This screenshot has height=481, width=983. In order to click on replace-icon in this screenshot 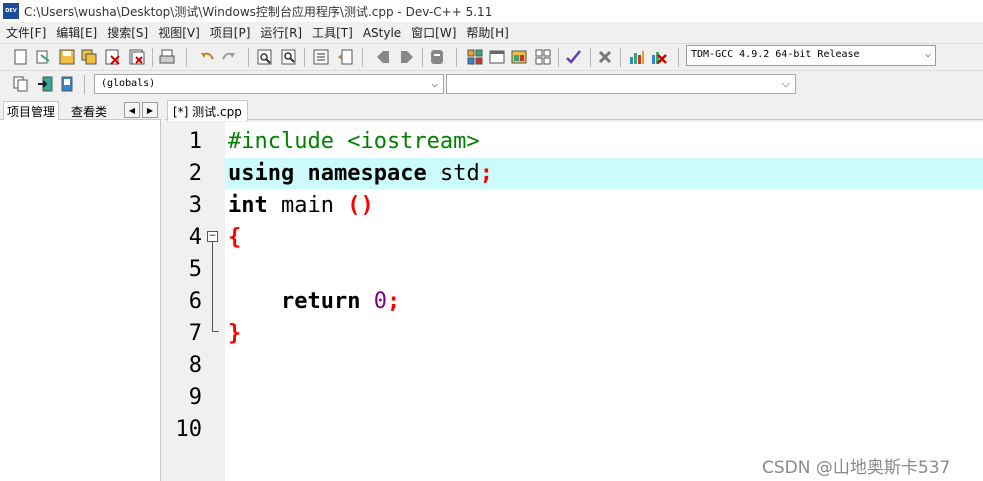, I will do `click(289, 57)`.